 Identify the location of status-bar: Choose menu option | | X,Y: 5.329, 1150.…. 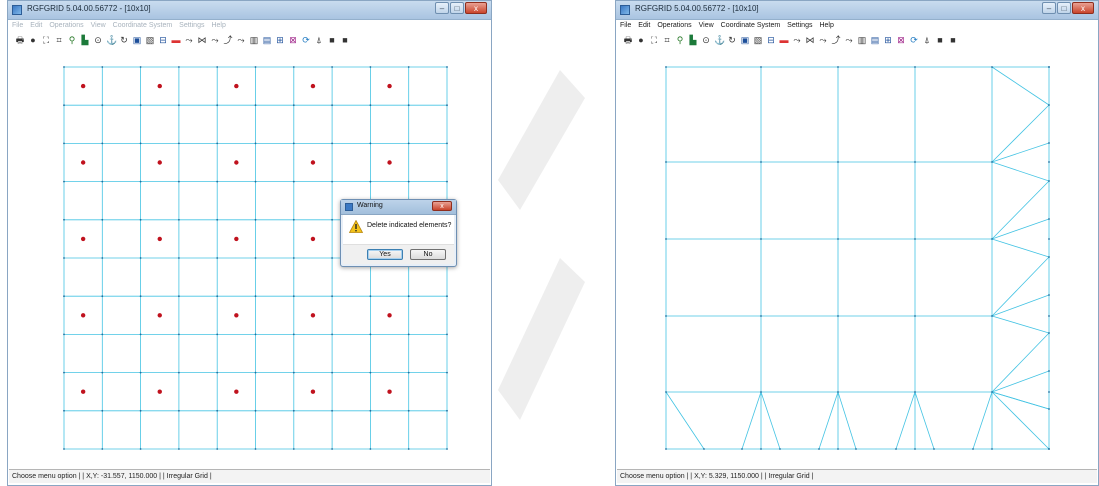
(857, 476).